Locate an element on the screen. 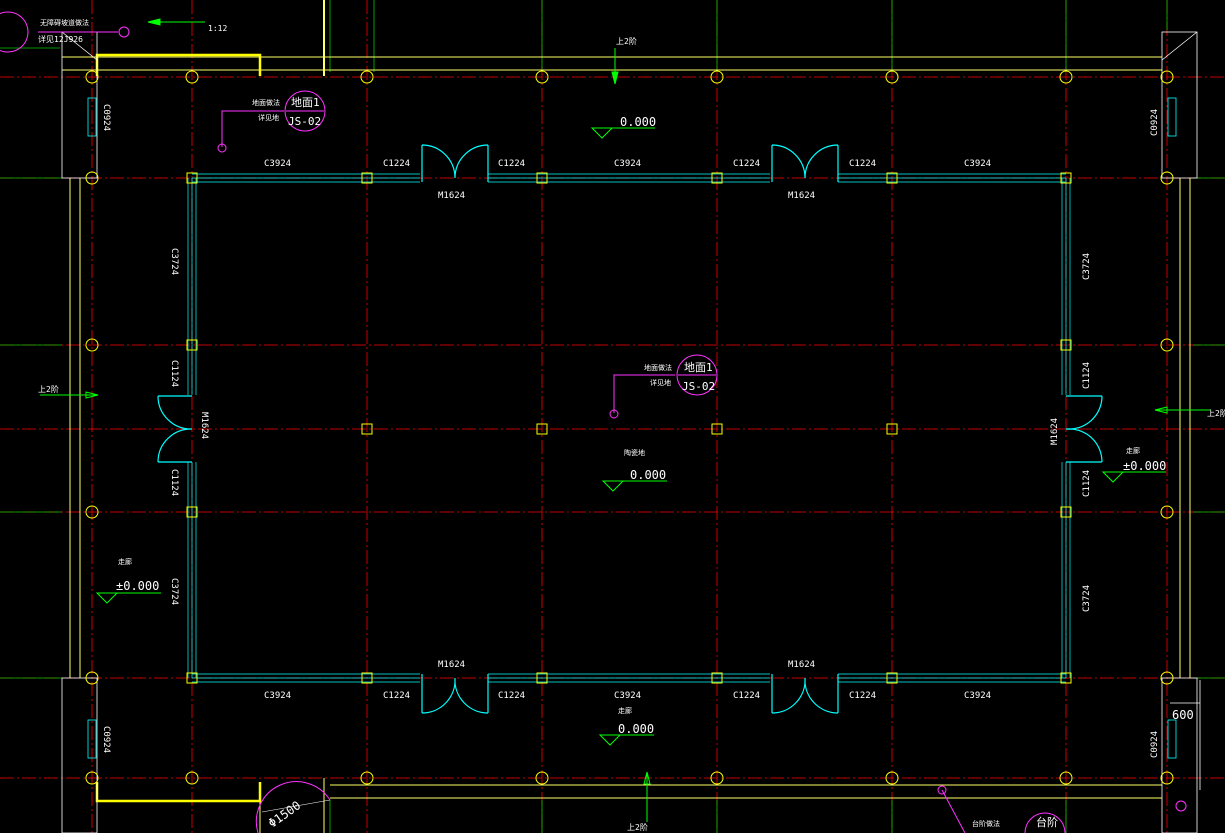  level-center-value: 0.000 is located at coordinates (648, 475).